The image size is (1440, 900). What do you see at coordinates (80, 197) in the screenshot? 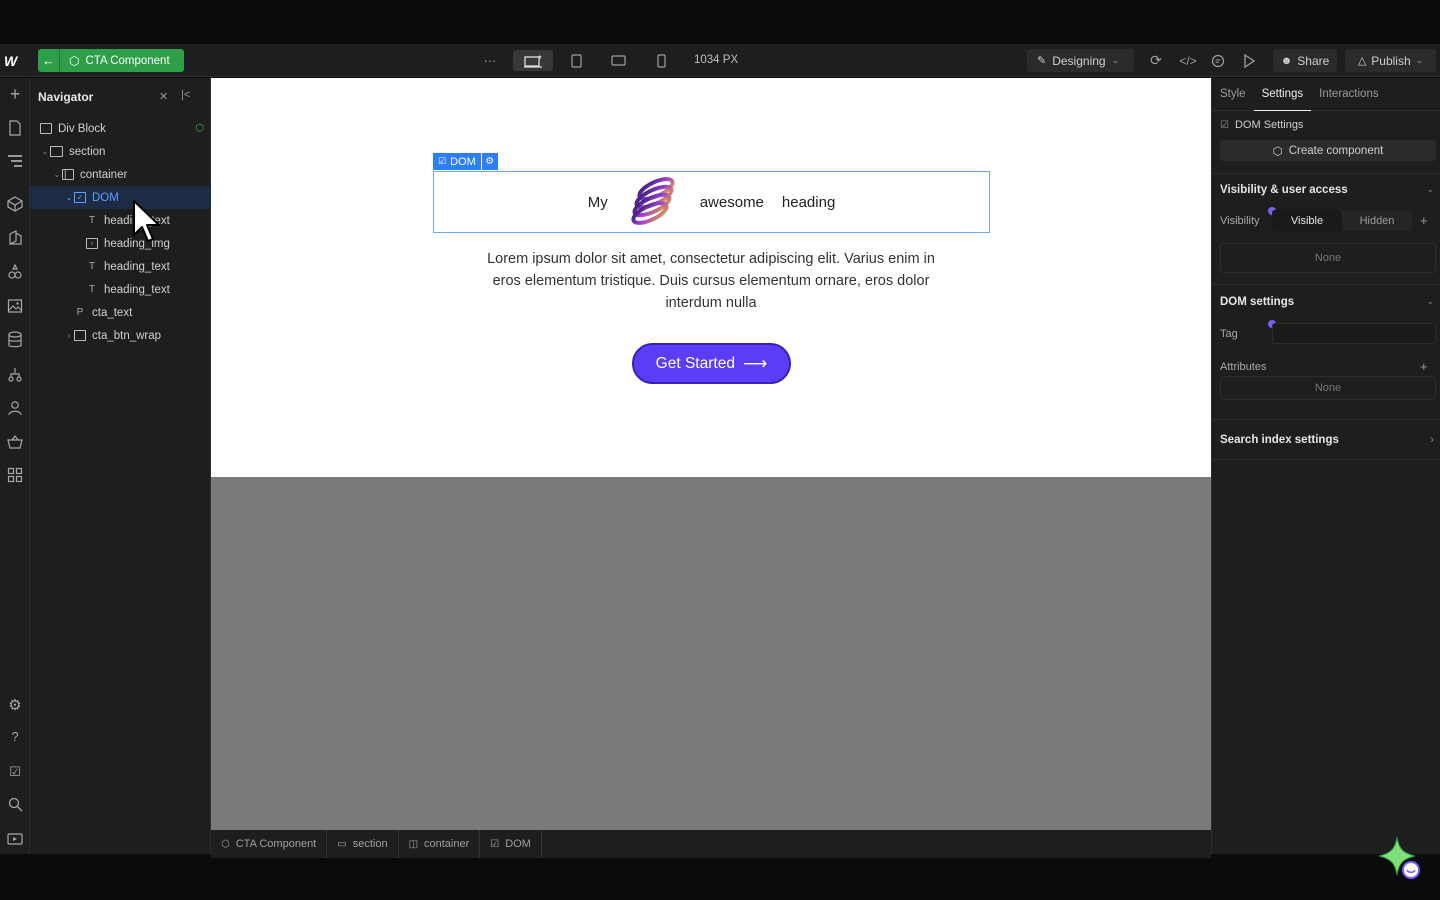
I see `dom-element-icon: ✓` at bounding box center [80, 197].